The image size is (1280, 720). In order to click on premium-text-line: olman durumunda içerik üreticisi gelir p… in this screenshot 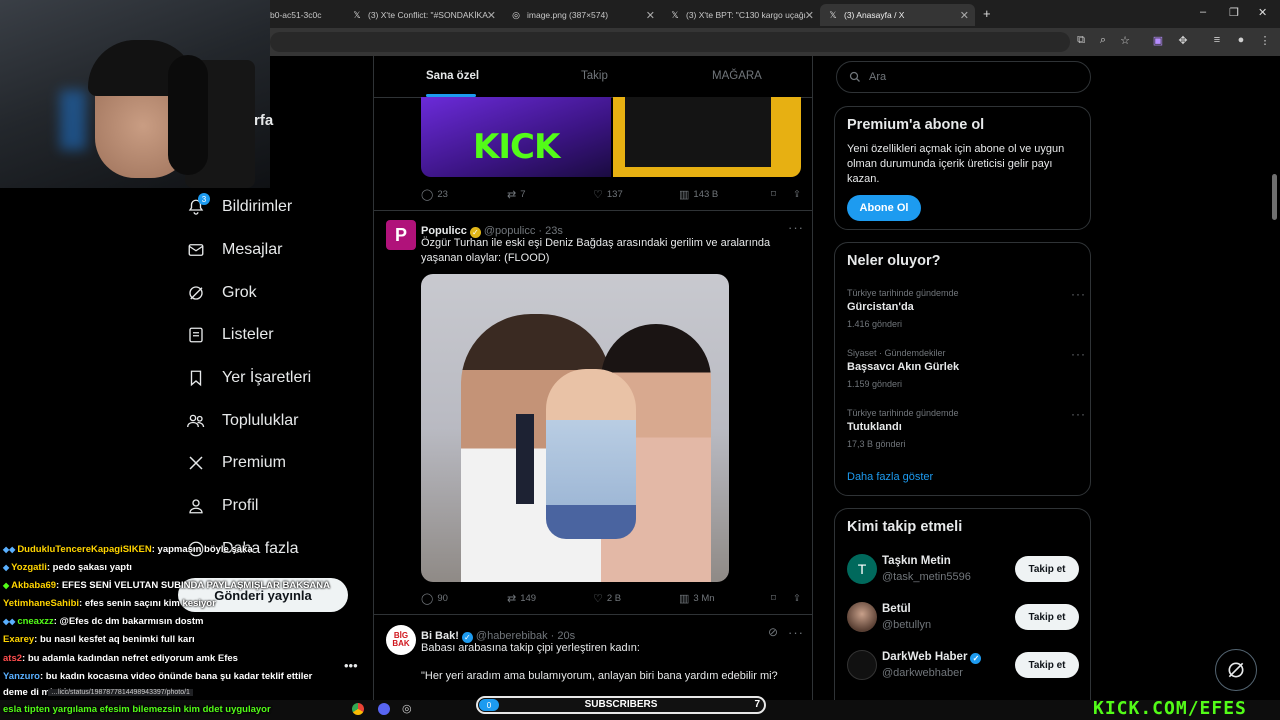, I will do `click(950, 164)`.